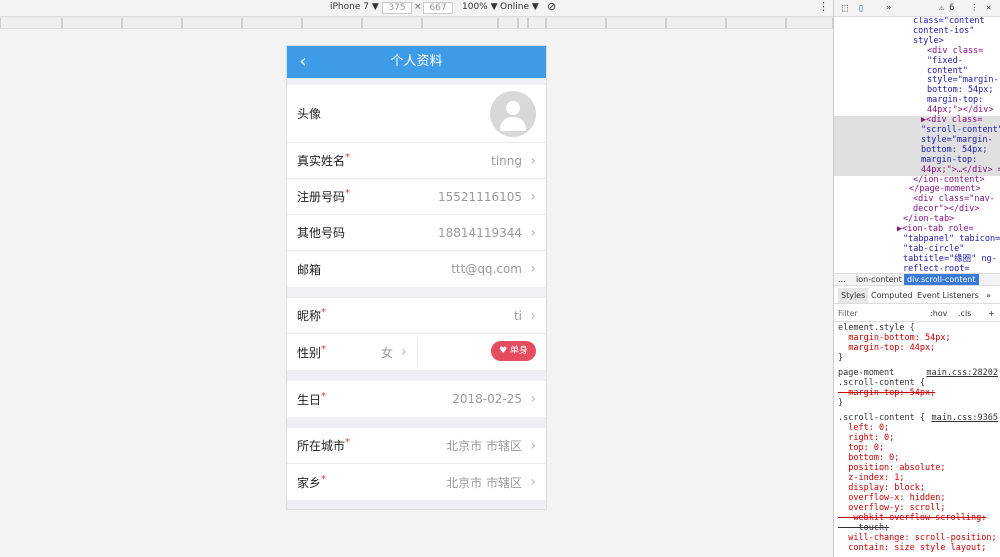 The width and height of the screenshot is (1000, 557). What do you see at coordinates (946, 8) in the screenshot?
I see `warnings-badge: ⚠ 6` at bounding box center [946, 8].